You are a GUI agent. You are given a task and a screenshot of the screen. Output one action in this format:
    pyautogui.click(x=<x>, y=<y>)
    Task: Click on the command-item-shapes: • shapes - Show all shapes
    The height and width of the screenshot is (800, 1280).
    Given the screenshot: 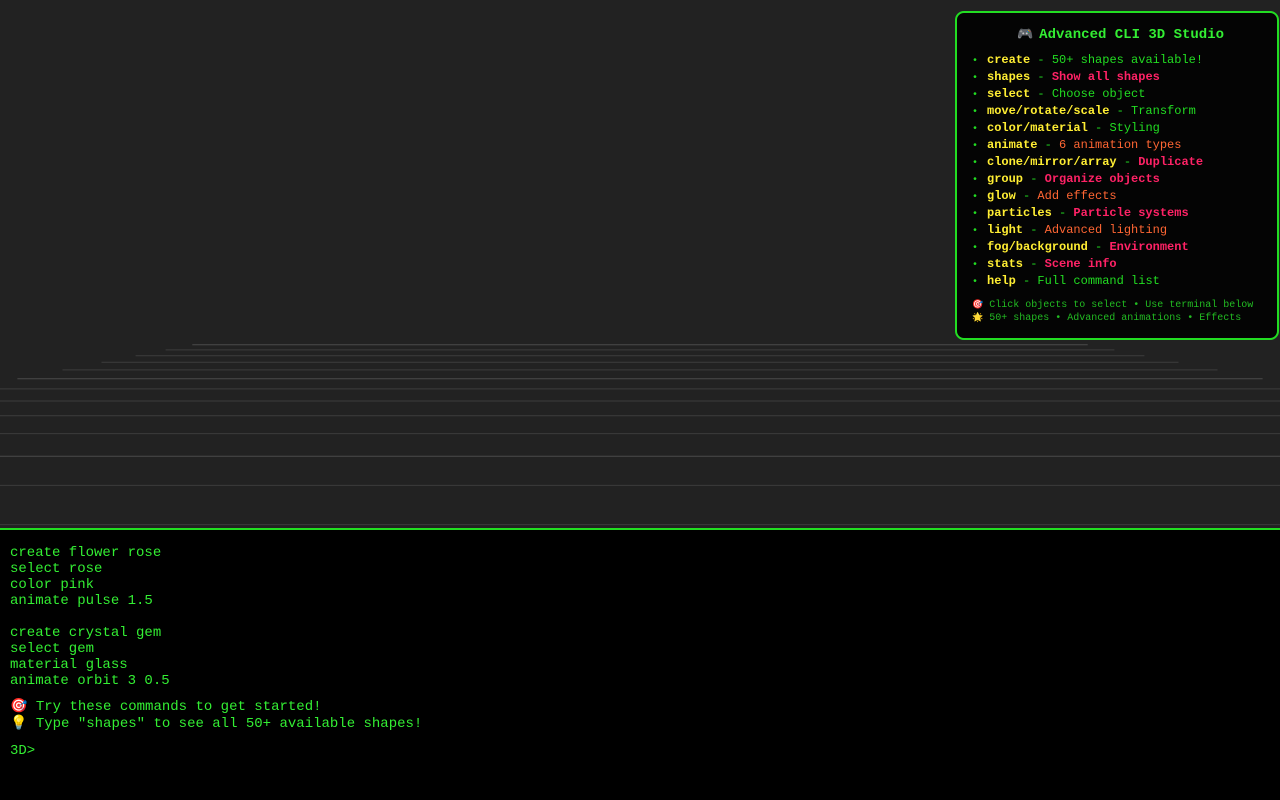 What is the action you would take?
    pyautogui.click(x=1120, y=77)
    